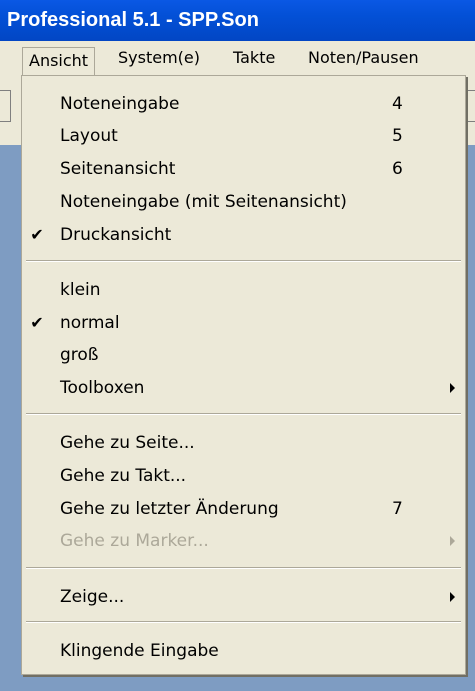 Image resolution: width=475 pixels, height=691 pixels. What do you see at coordinates (243, 104) in the screenshot?
I see `menu-item-noteneingabe: Noteneingabe 4` at bounding box center [243, 104].